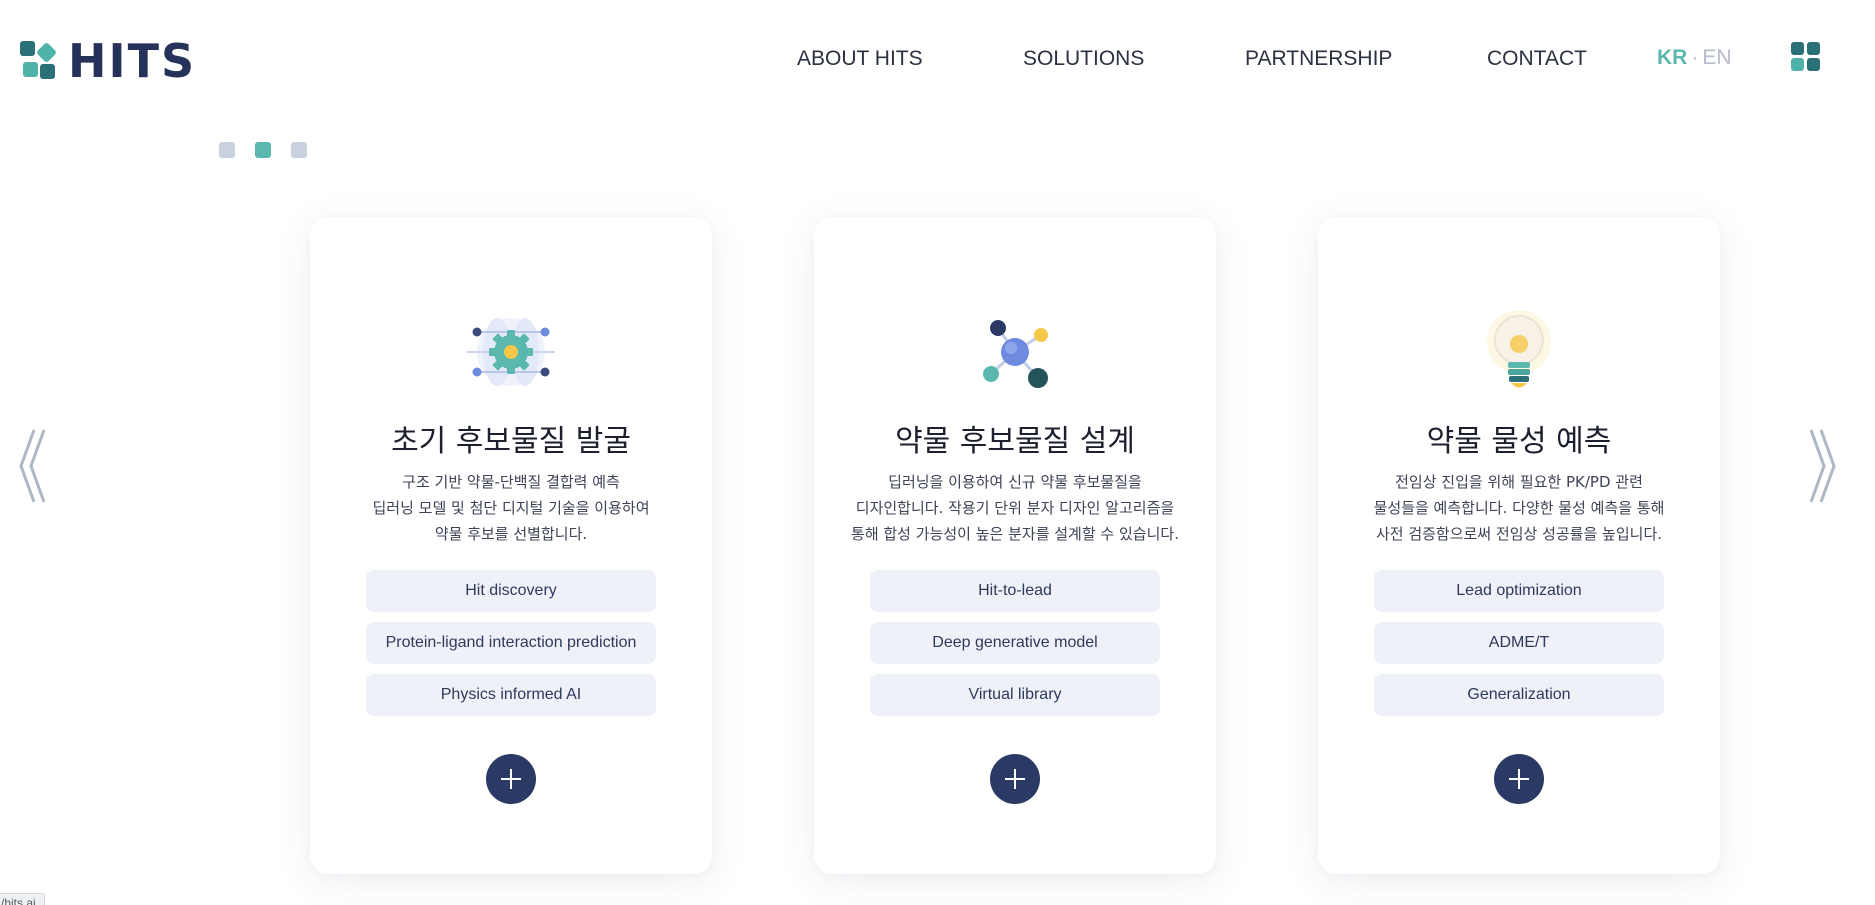 This screenshot has width=1875, height=905. I want to click on card-desc-line: 딥러닝을 이용하여 신규 약물 후보물질을, so click(1015, 482).